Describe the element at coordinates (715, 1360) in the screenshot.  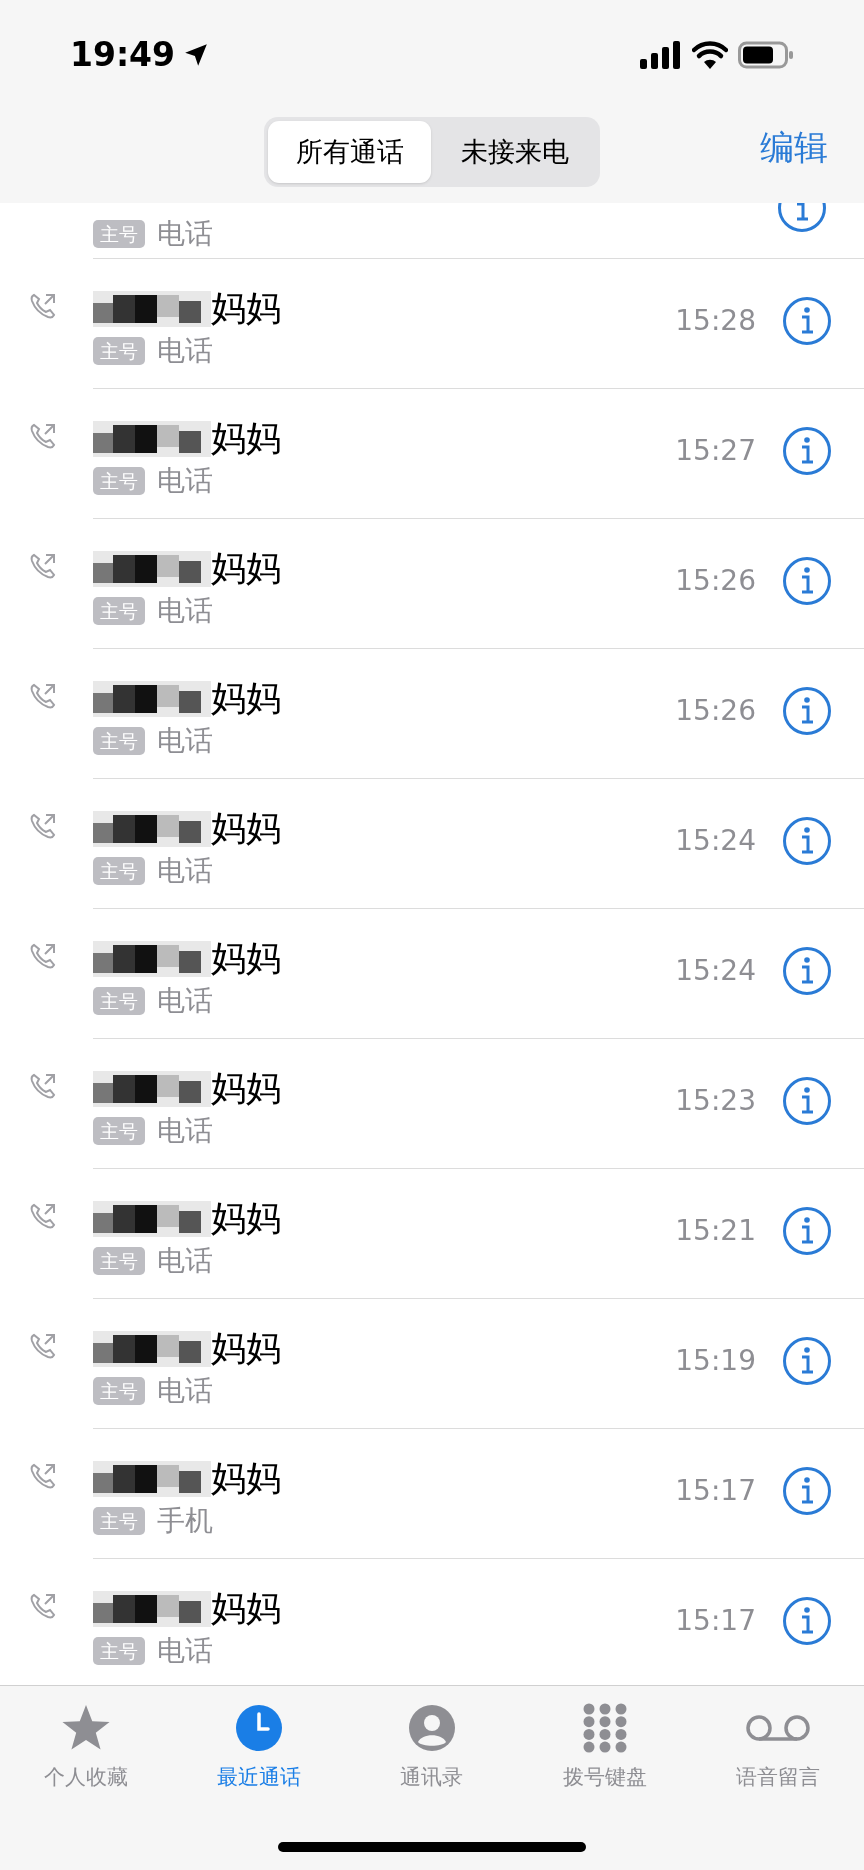
I see `call-time: 15:19` at that location.